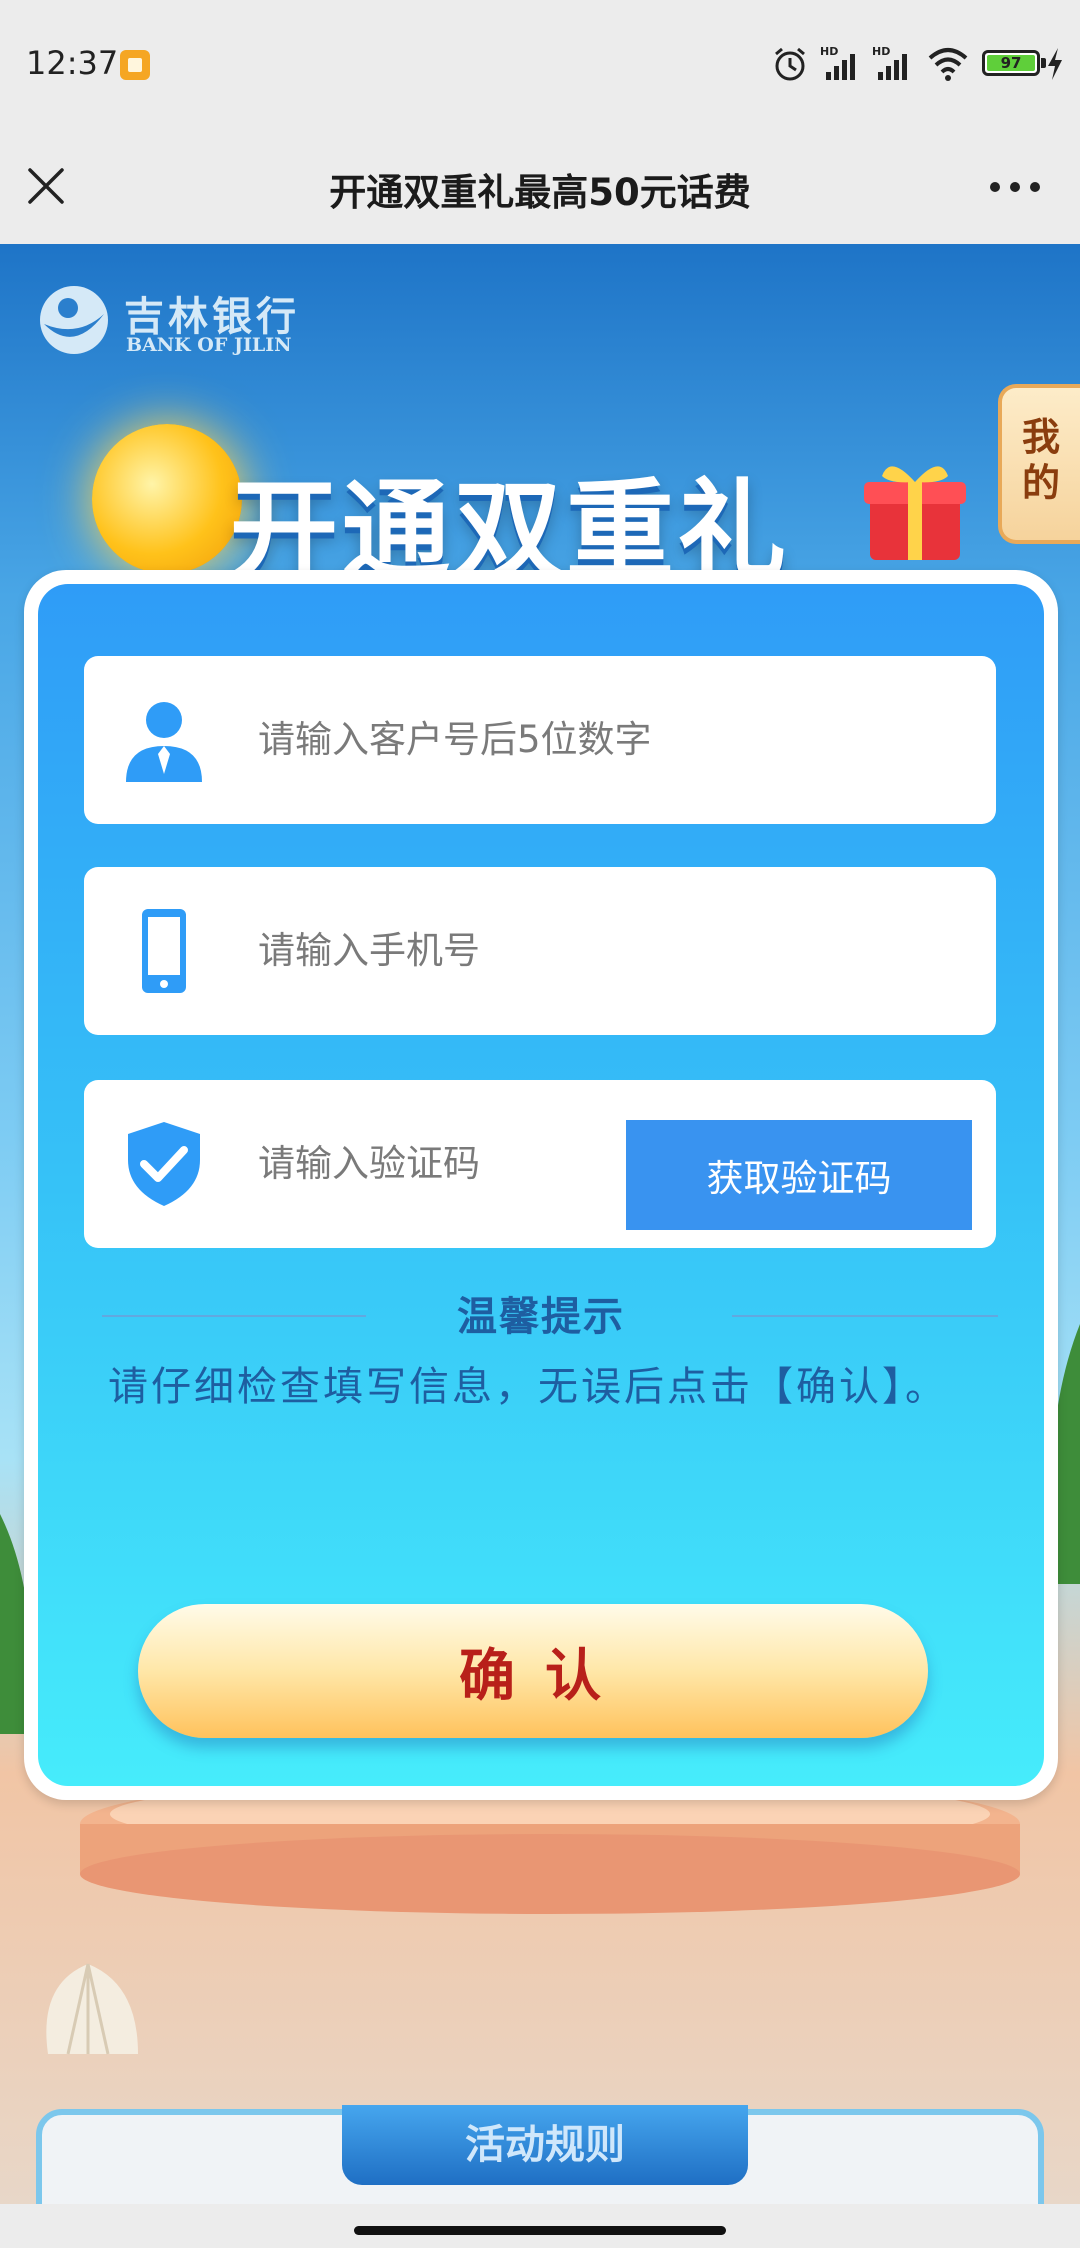 Image resolution: width=1080 pixels, height=2248 pixels. Describe the element at coordinates (466, 950) in the screenshot. I see `phone-input` at that location.